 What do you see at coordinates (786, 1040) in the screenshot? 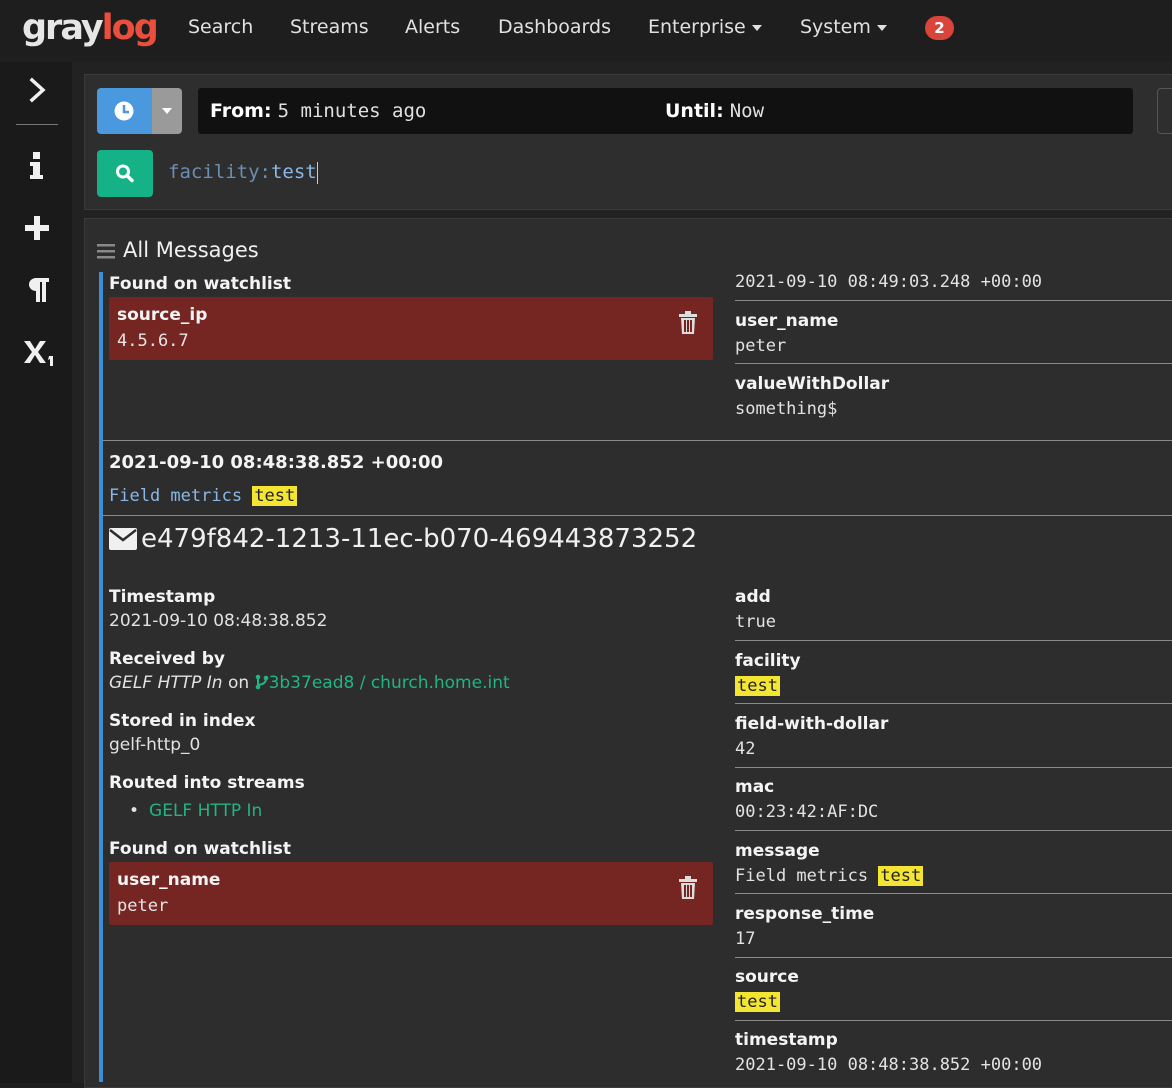
I see `field-key: timestamp` at bounding box center [786, 1040].